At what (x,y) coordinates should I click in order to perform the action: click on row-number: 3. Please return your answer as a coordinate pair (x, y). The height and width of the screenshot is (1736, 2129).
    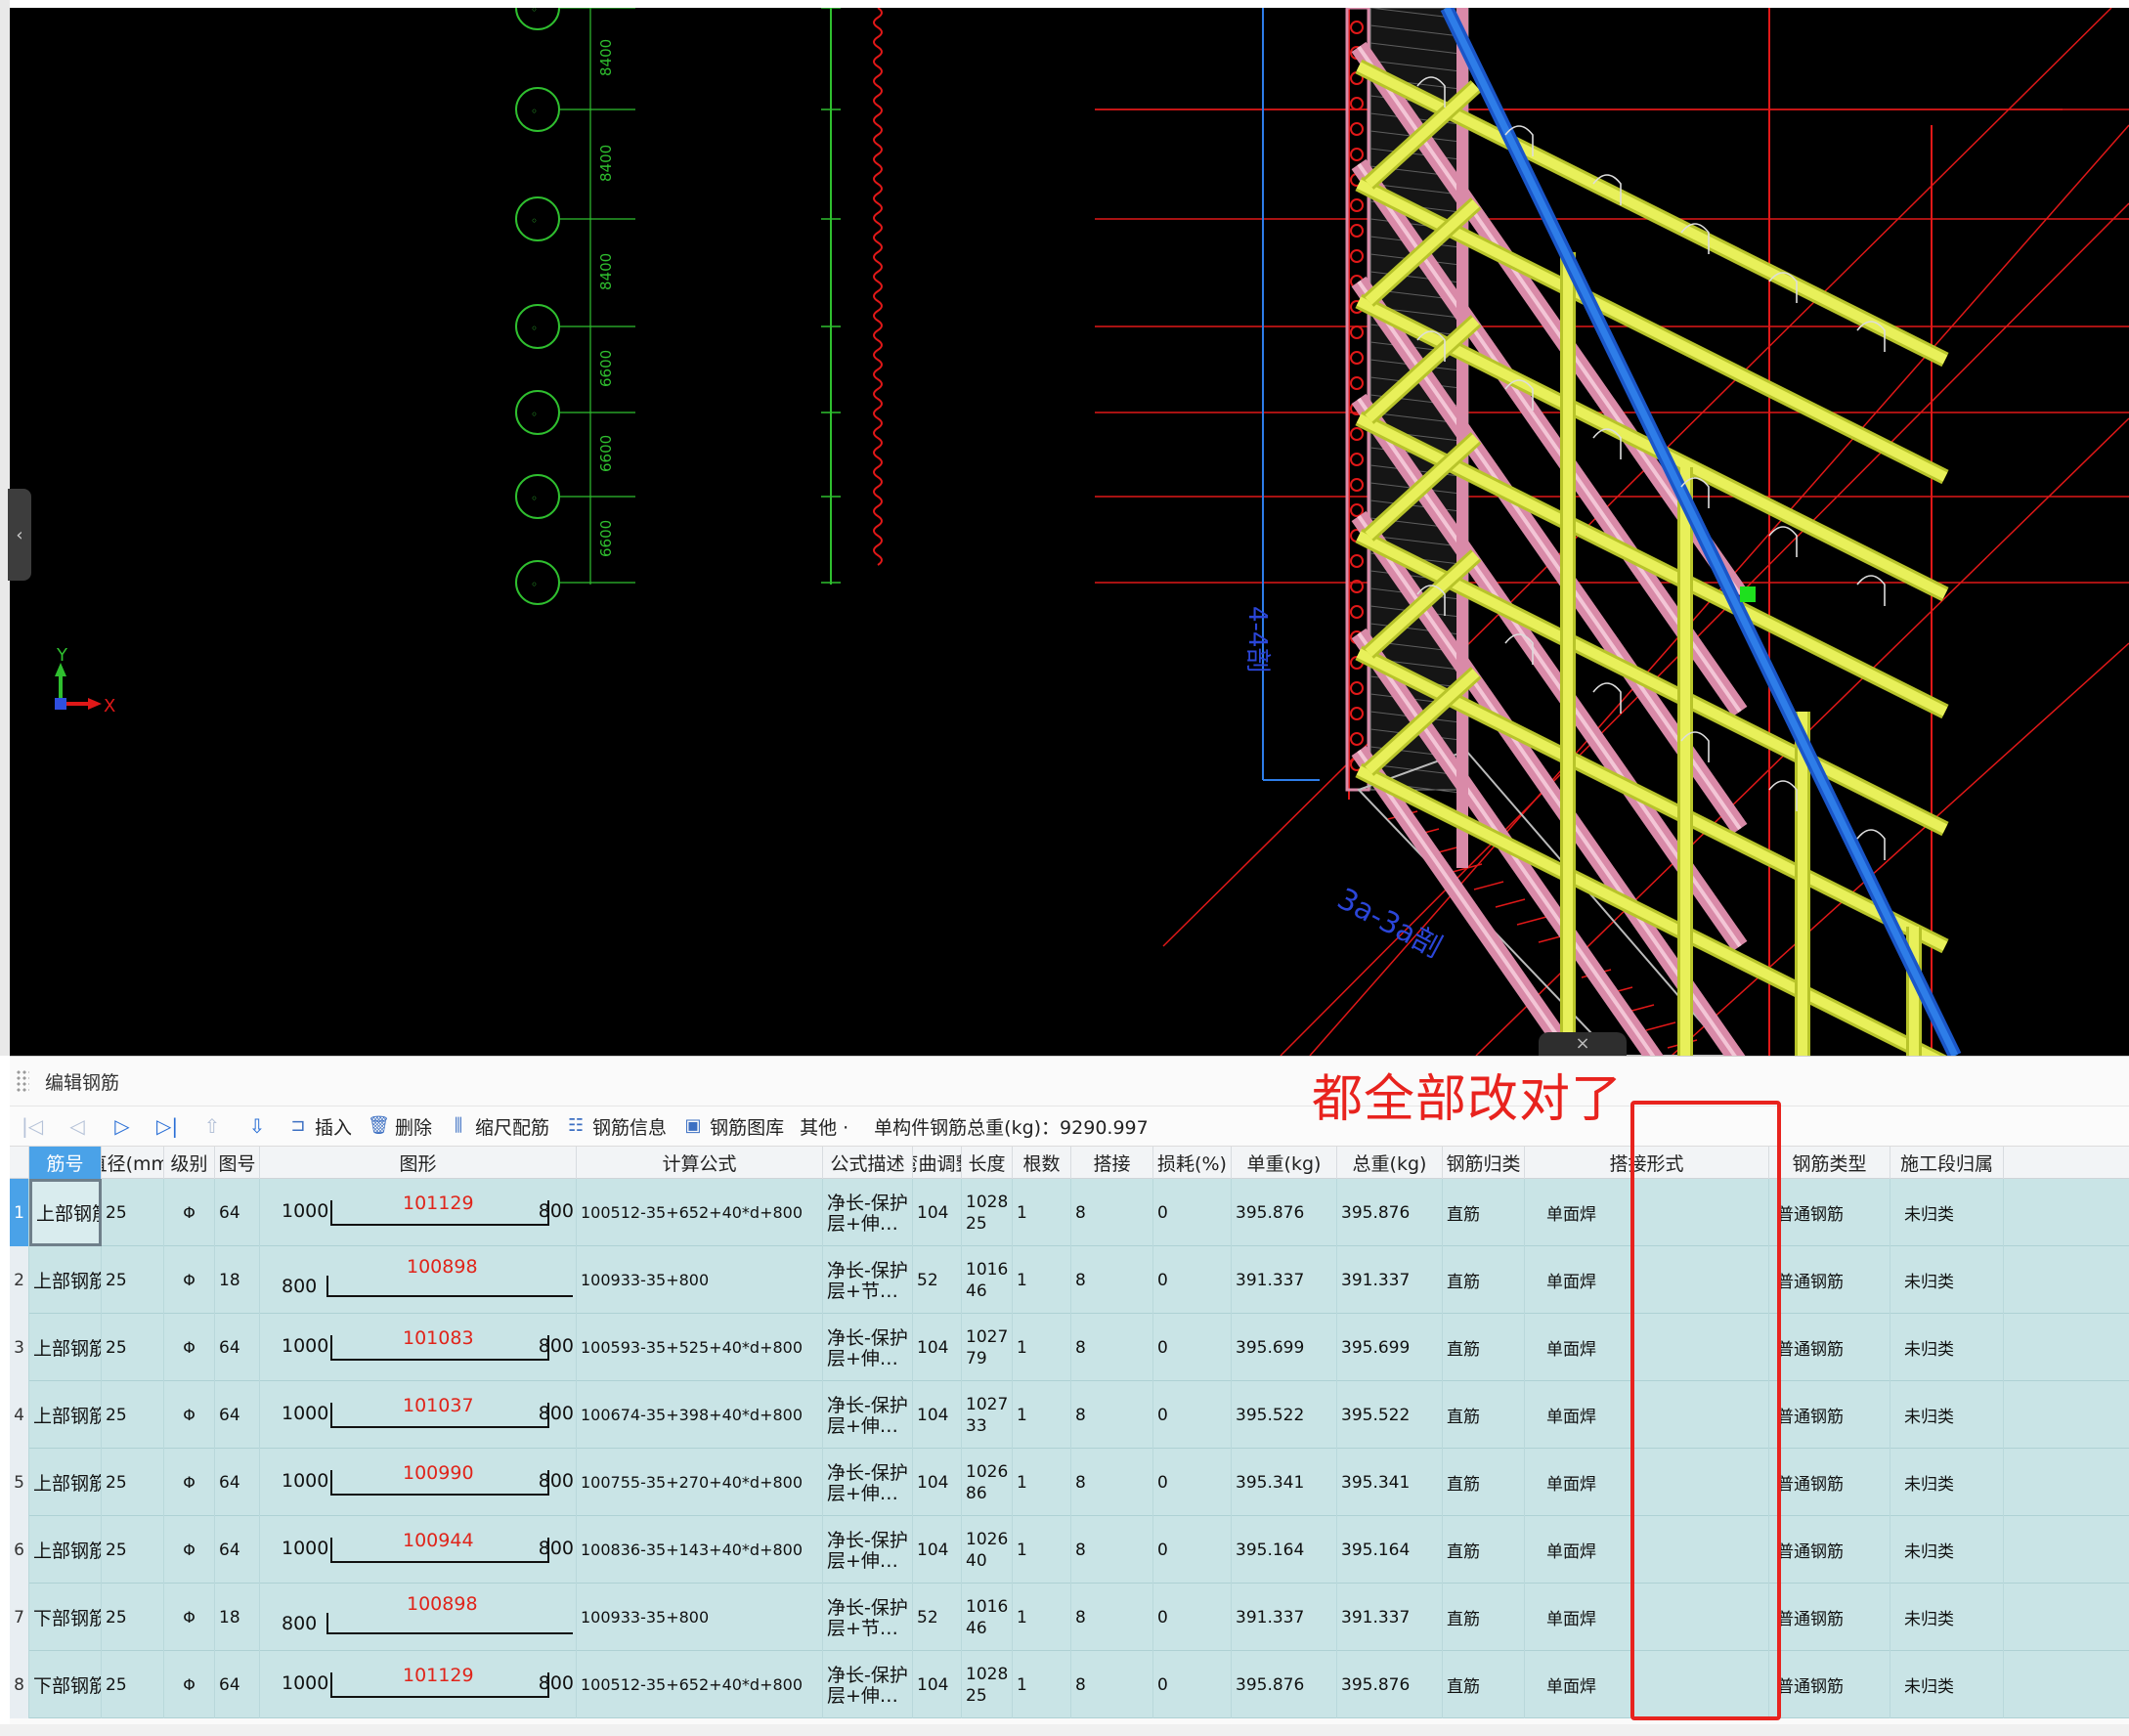
    Looking at the image, I should click on (19, 1347).